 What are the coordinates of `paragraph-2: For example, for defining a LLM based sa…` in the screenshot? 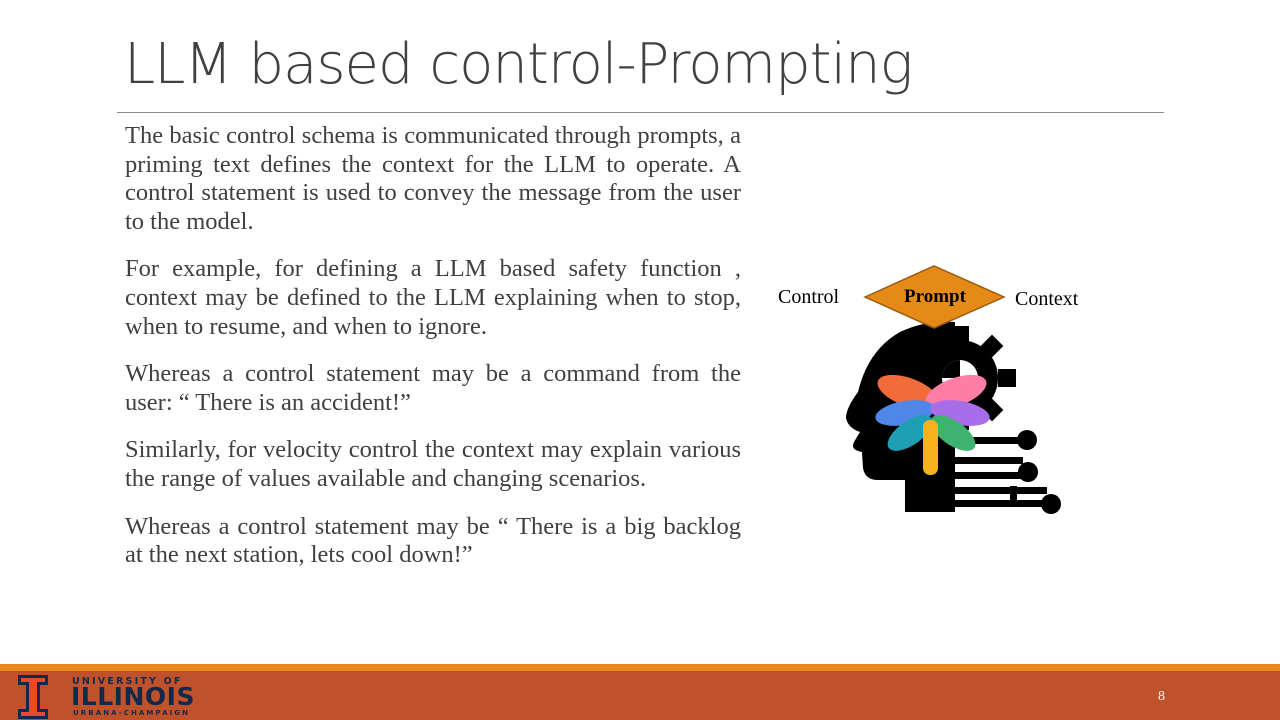 It's located at (433, 297).